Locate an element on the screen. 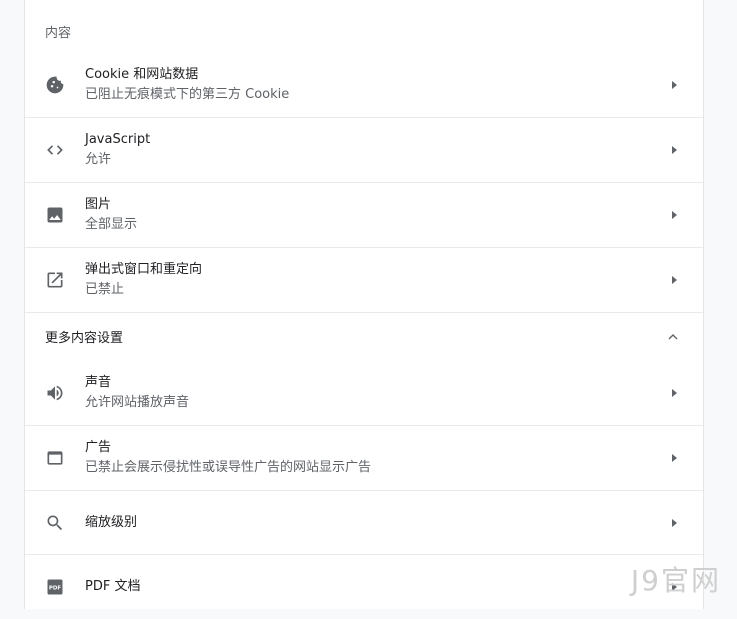 Image resolution: width=737 pixels, height=619 pixels. sound-sublabel: 允许网站播放声音 is located at coordinates (137, 403).